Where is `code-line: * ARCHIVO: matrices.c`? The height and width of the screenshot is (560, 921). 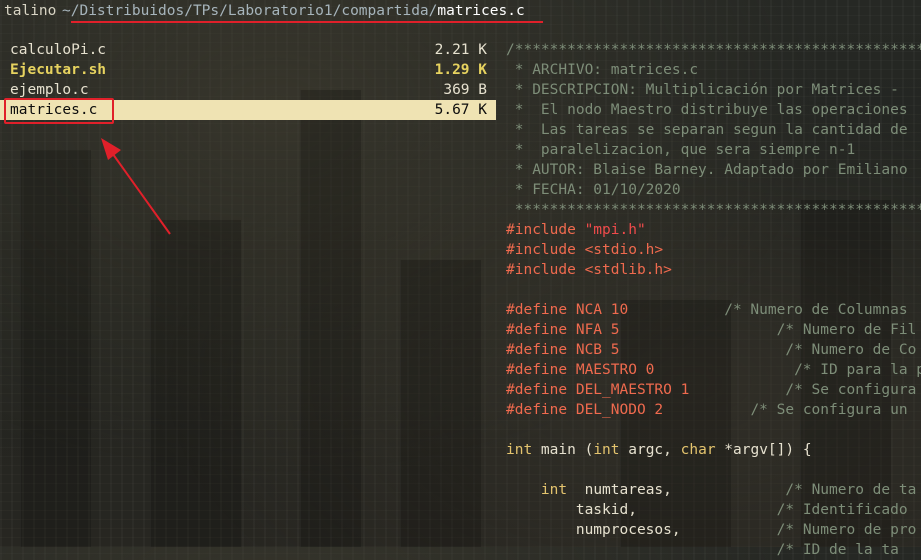 code-line: * ARCHIVO: matrices.c is located at coordinates (713, 70).